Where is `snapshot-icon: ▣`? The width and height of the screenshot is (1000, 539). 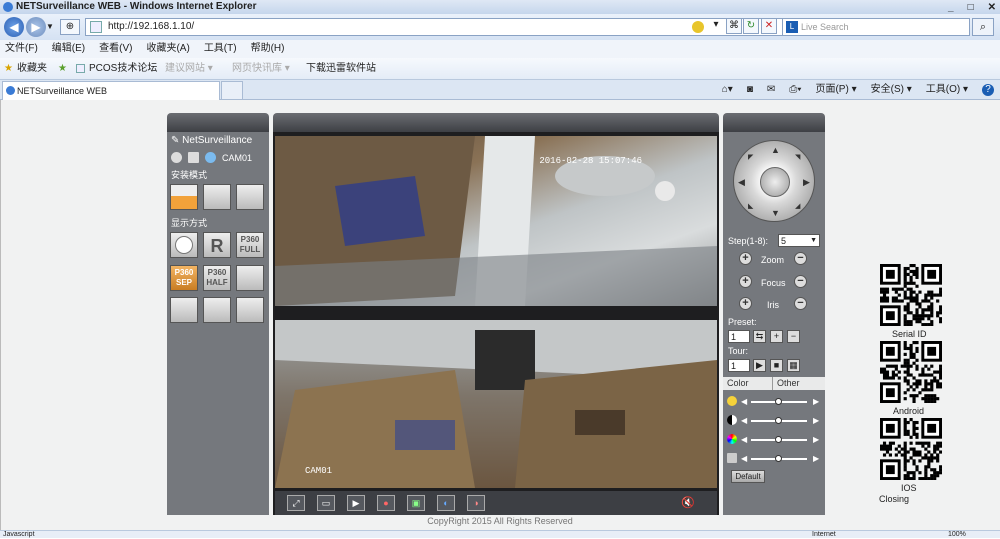
snapshot-icon: ▣ is located at coordinates (416, 503).